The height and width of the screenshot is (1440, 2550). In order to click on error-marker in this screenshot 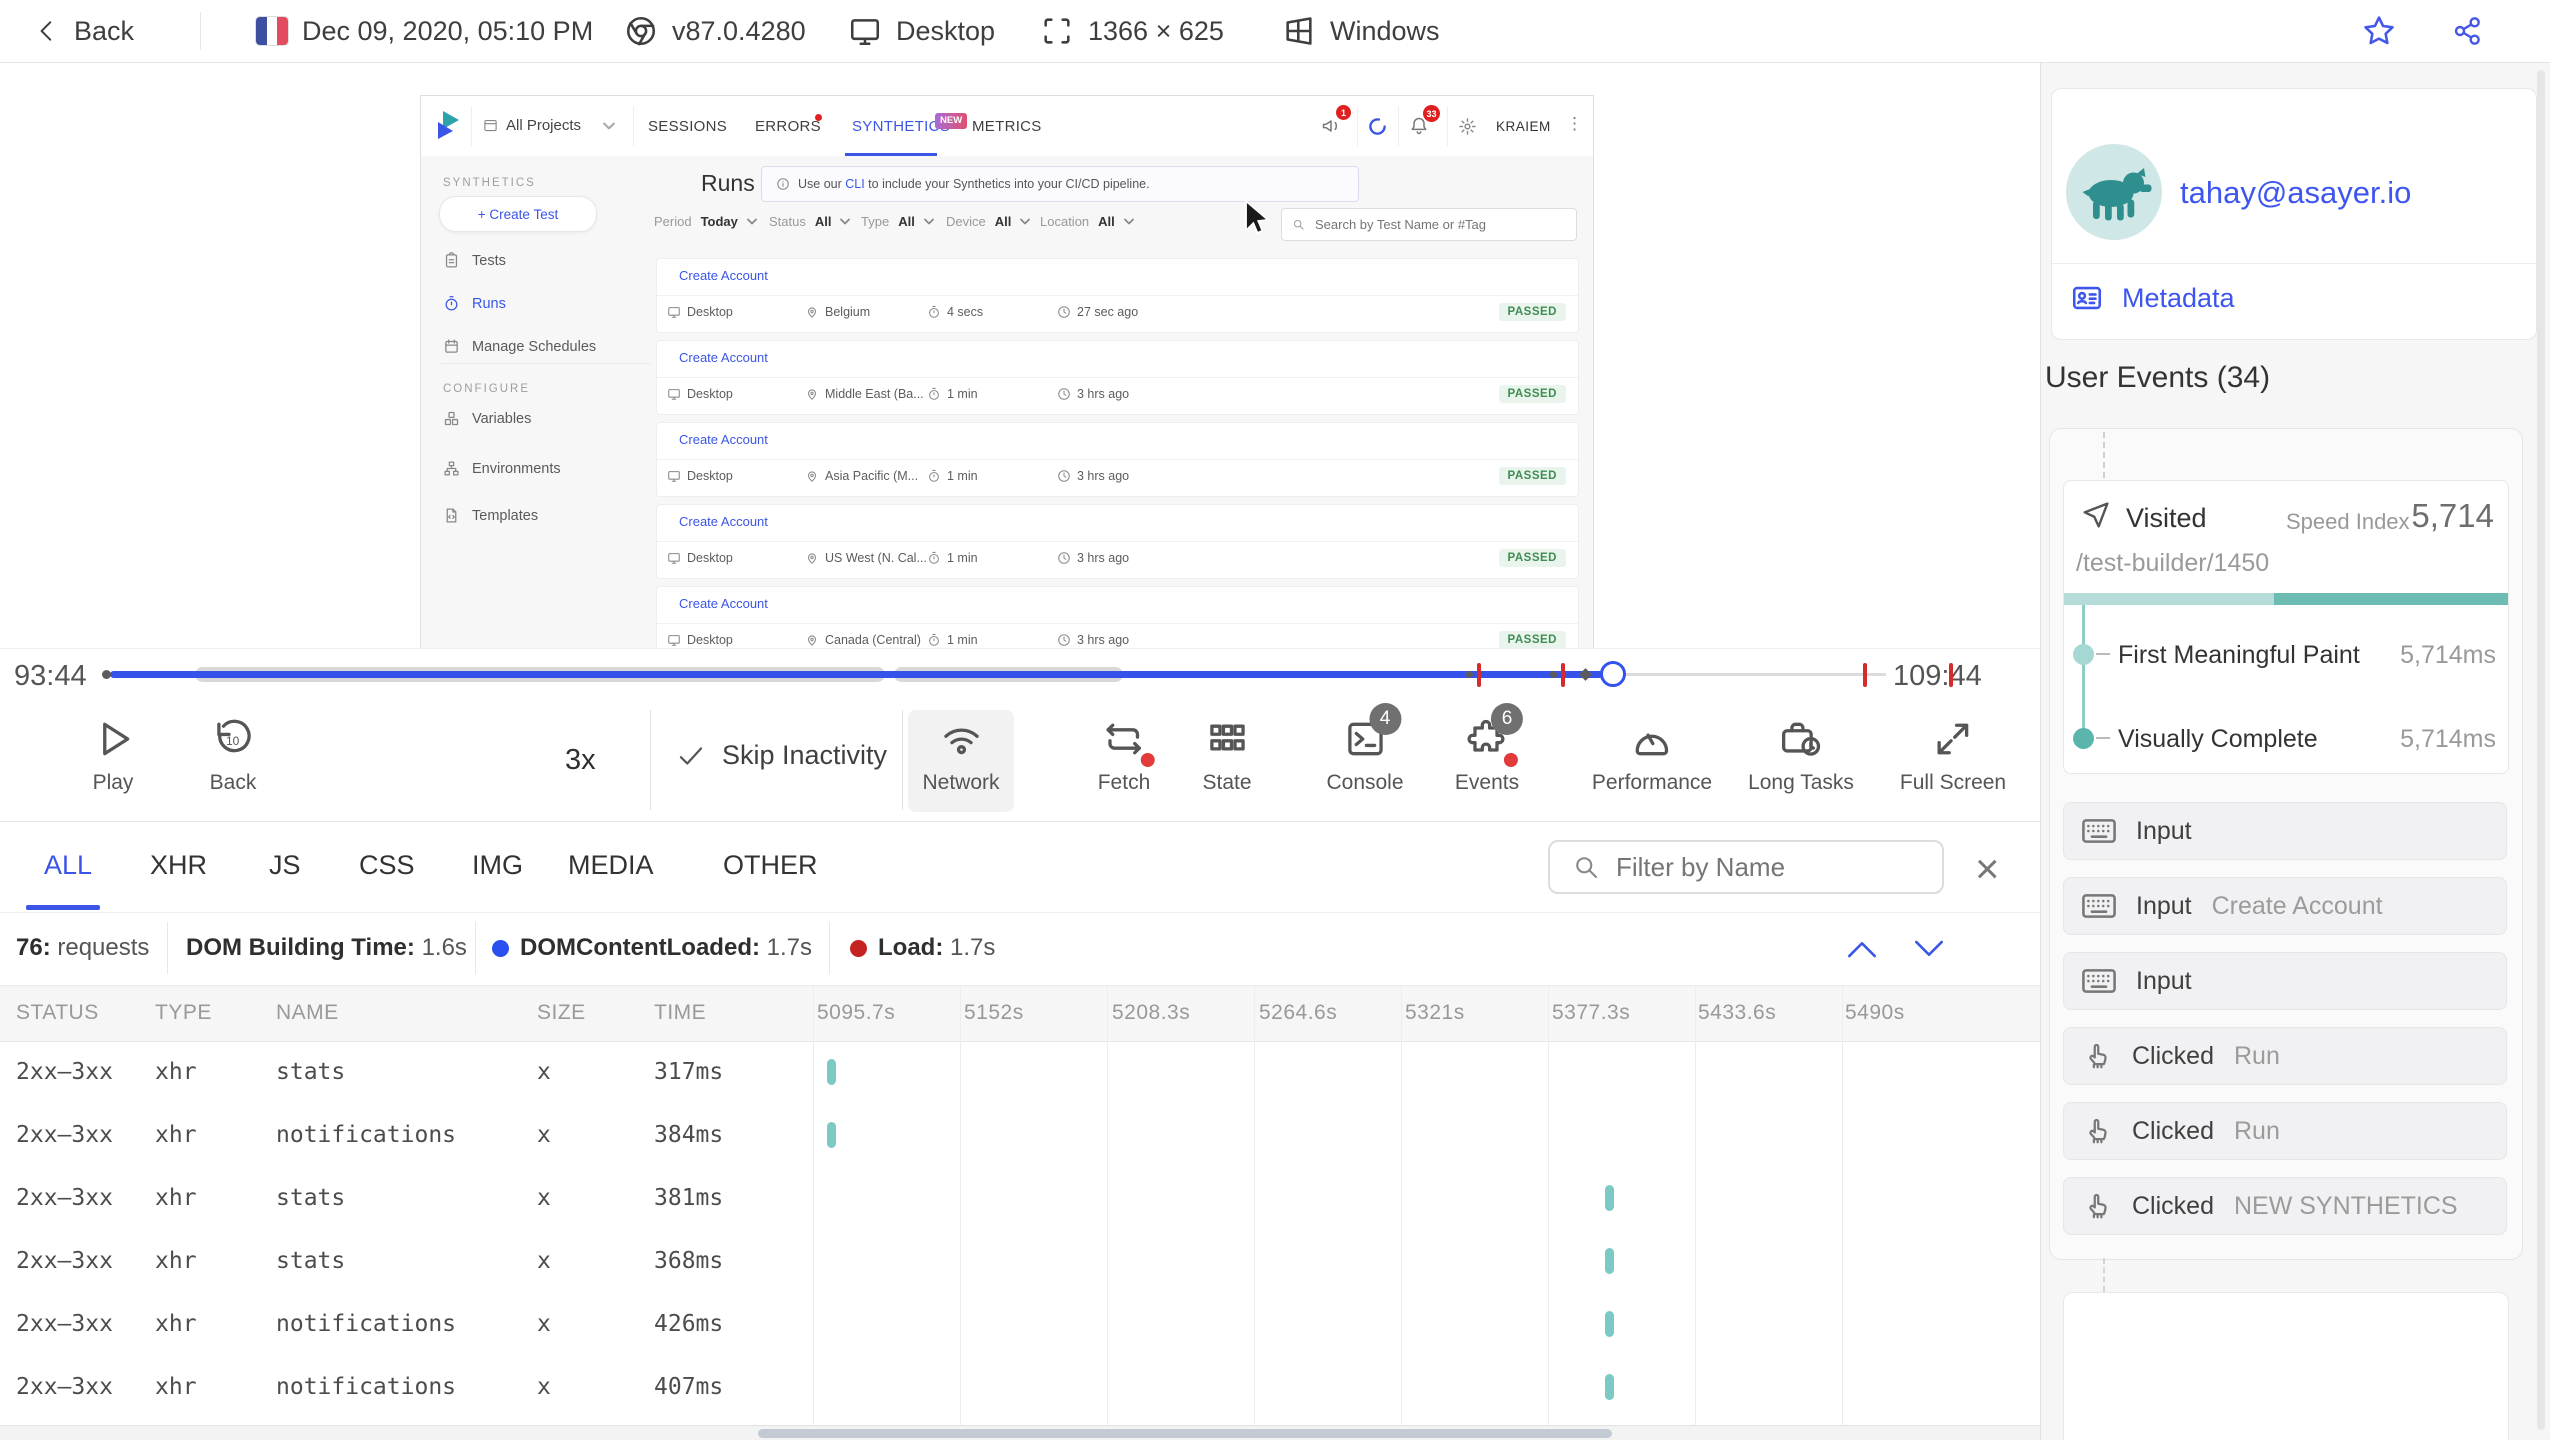, I will do `click(1951, 675)`.